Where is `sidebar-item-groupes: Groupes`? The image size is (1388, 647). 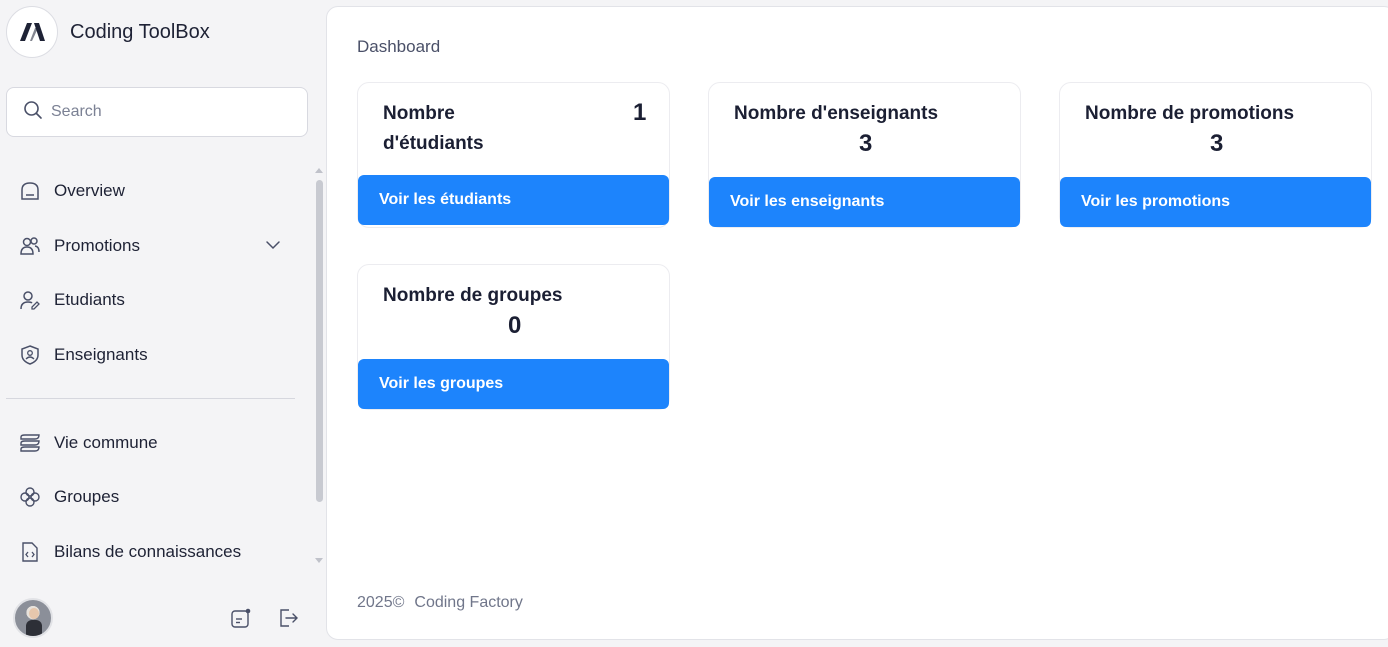 sidebar-item-groupes: Groupes is located at coordinates (68, 497).